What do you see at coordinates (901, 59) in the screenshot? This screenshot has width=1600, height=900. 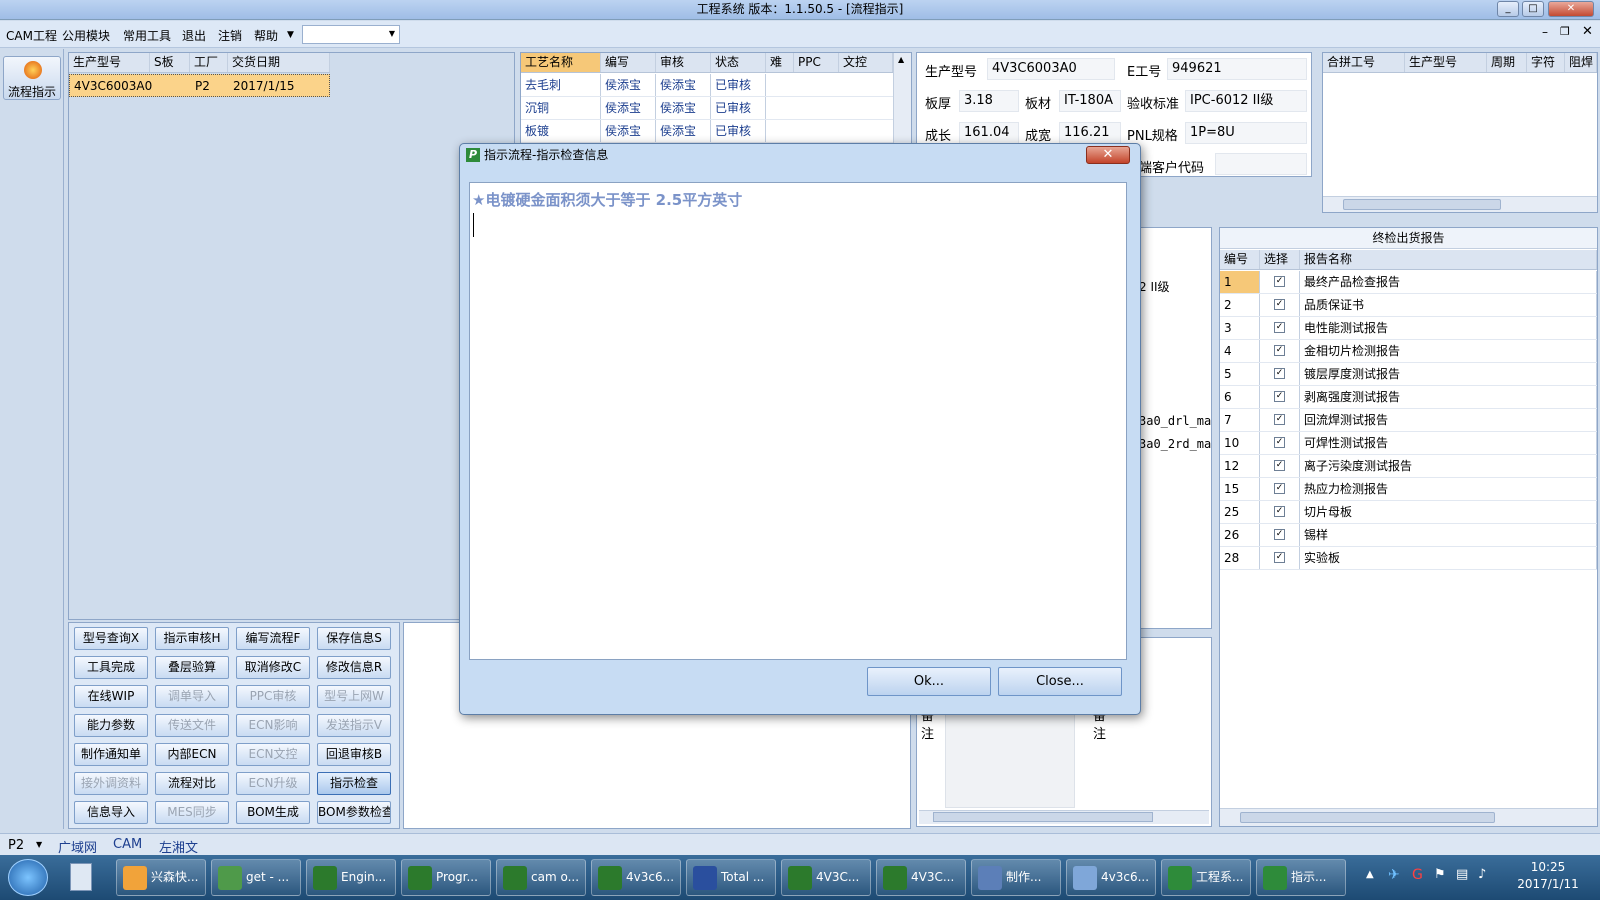 I see `scroll-up-icon: ▲` at bounding box center [901, 59].